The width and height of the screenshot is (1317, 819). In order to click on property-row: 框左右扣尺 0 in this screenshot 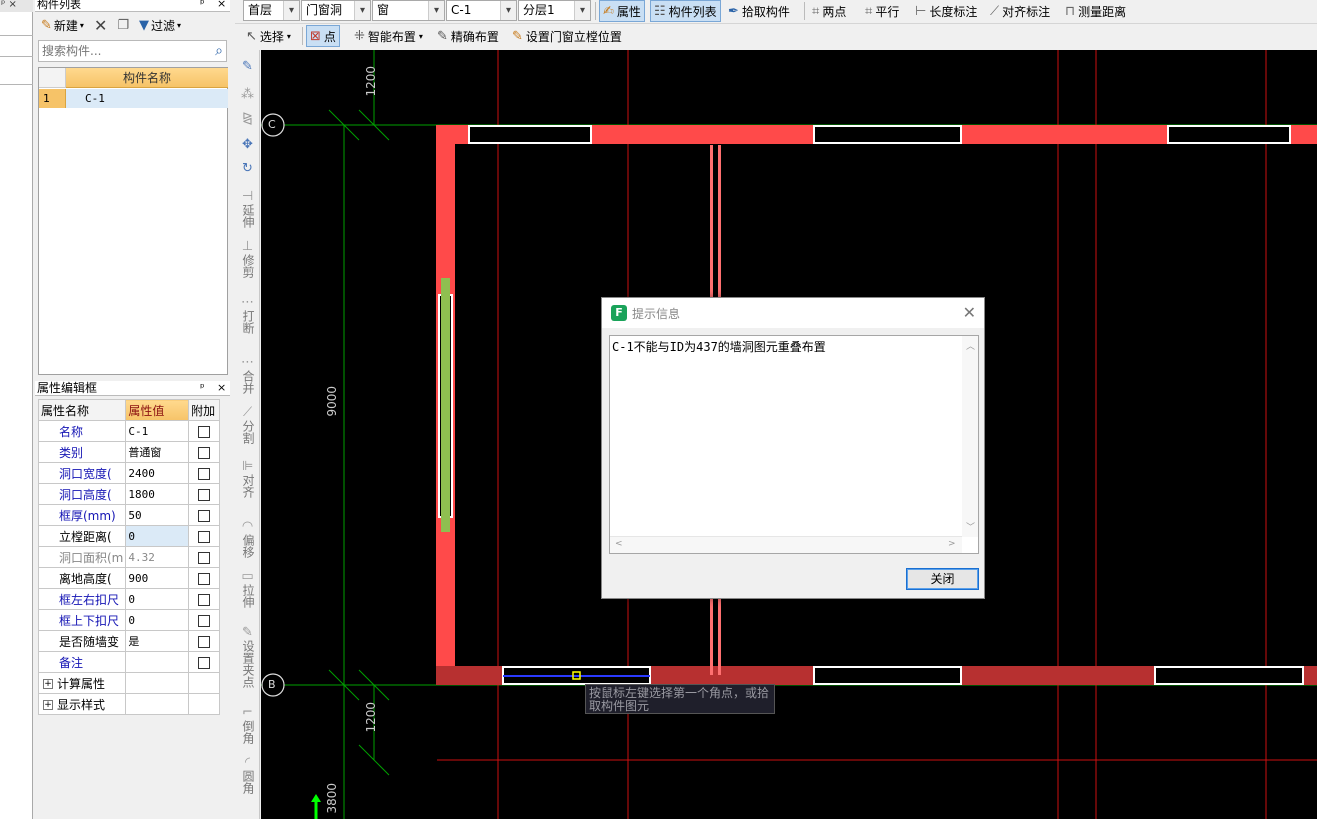, I will do `click(128, 599)`.